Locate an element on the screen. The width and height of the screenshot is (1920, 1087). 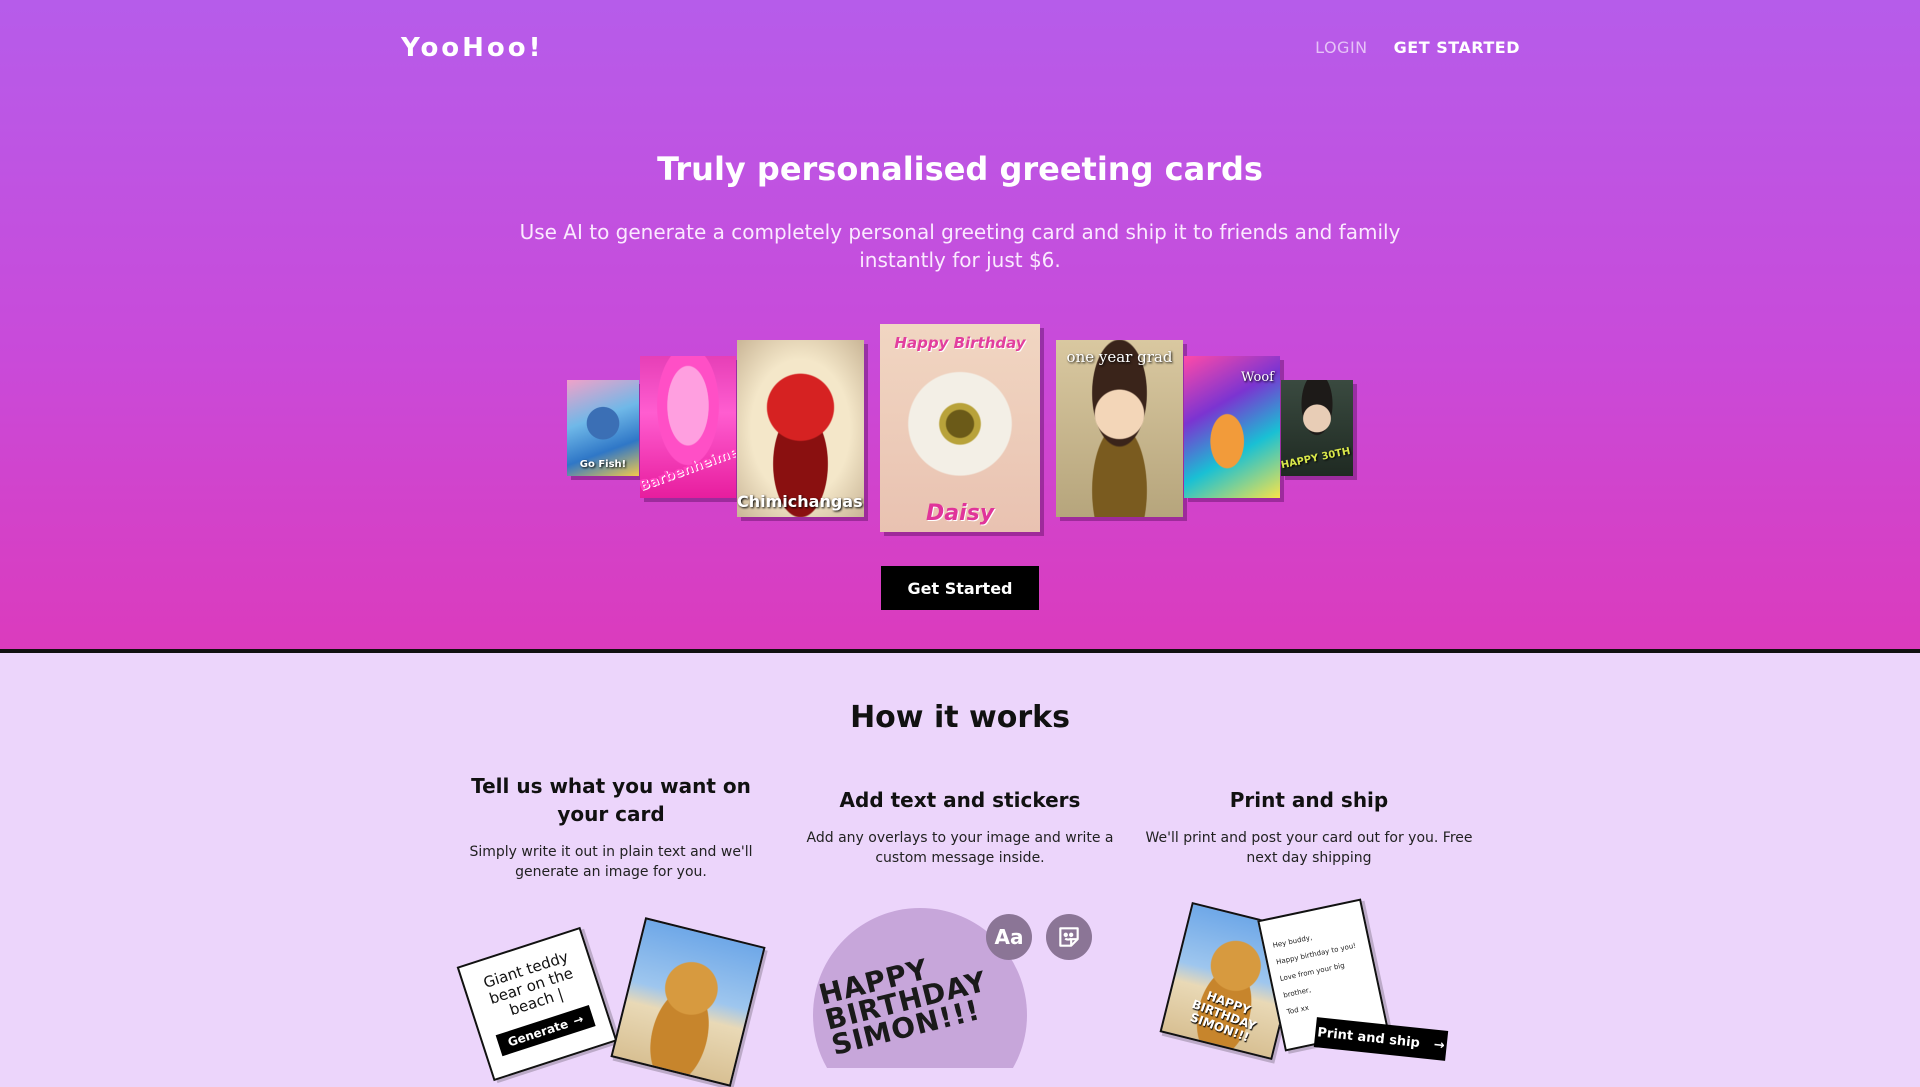
sticker-icon is located at coordinates (1069, 937).